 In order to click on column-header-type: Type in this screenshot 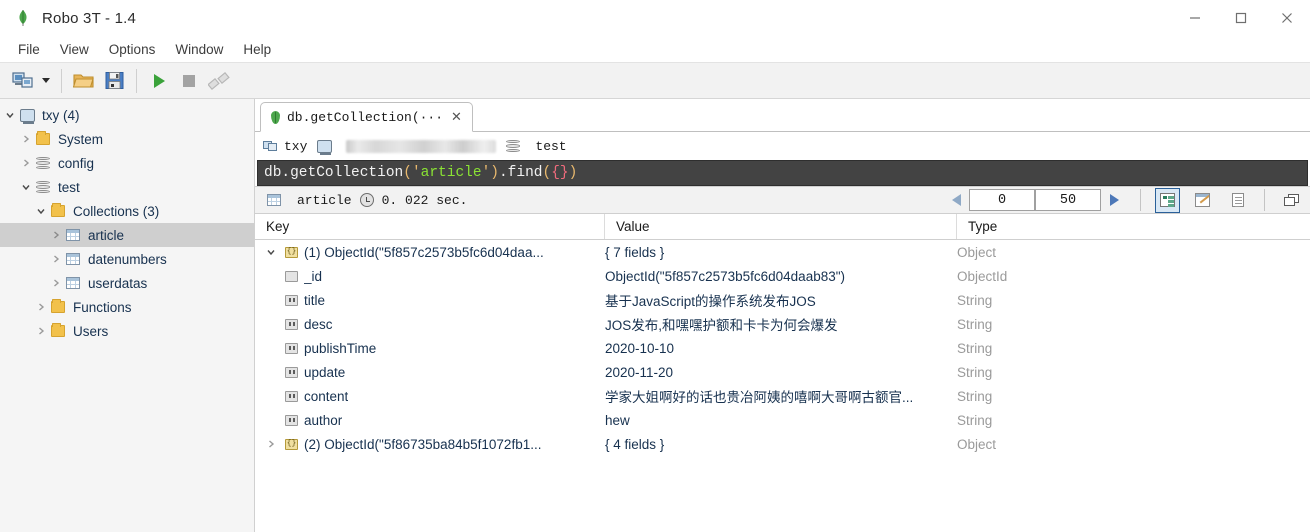, I will do `click(1133, 226)`.